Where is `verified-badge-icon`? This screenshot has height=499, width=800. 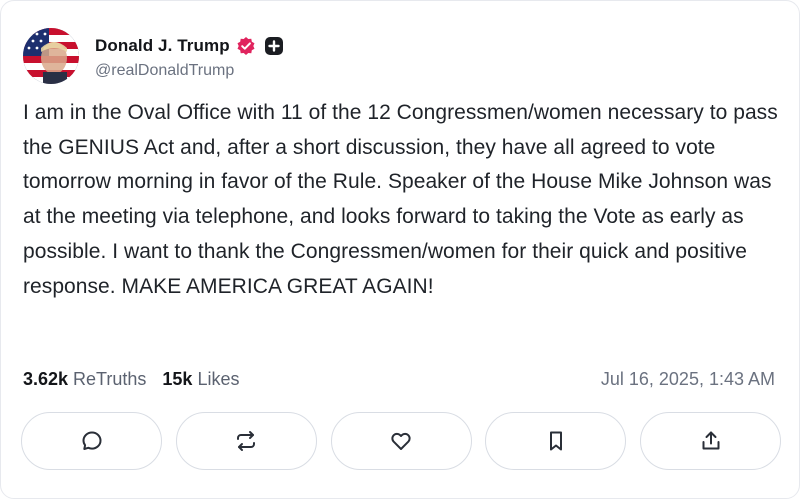
verified-badge-icon is located at coordinates (246, 46).